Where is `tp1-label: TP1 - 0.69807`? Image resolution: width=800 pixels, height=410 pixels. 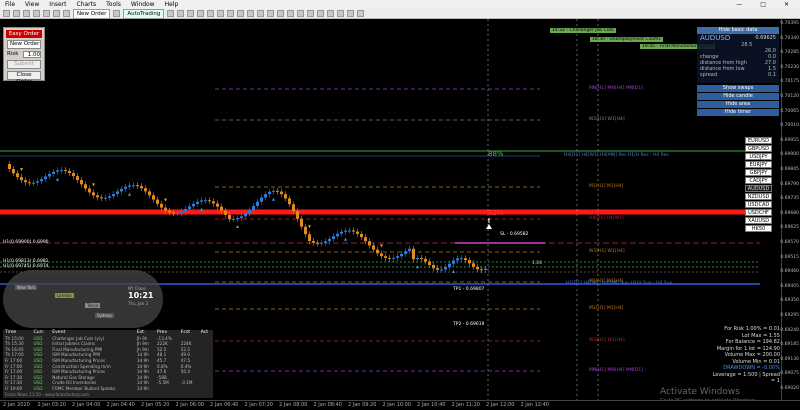 tp1-label: TP1 - 0.69807 is located at coordinates (469, 289).